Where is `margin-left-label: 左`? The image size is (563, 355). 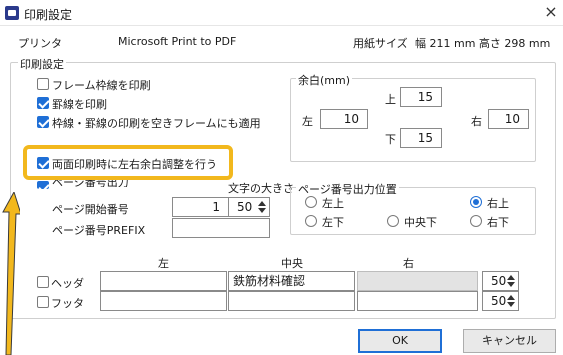
margin-left-label: 左 is located at coordinates (307, 121).